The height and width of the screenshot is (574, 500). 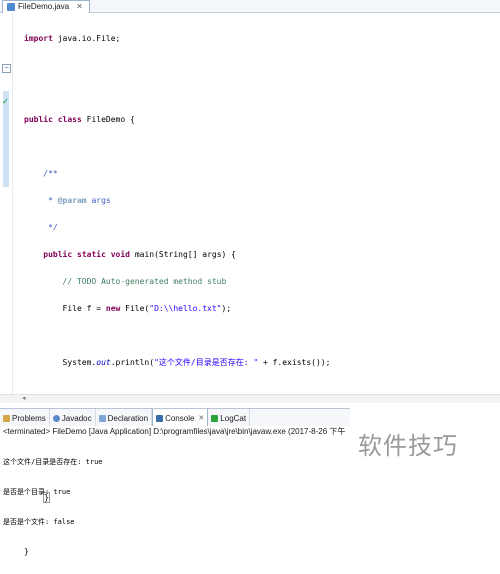 What do you see at coordinates (29, 418) in the screenshot?
I see `tab-problems-label: Problems` at bounding box center [29, 418].